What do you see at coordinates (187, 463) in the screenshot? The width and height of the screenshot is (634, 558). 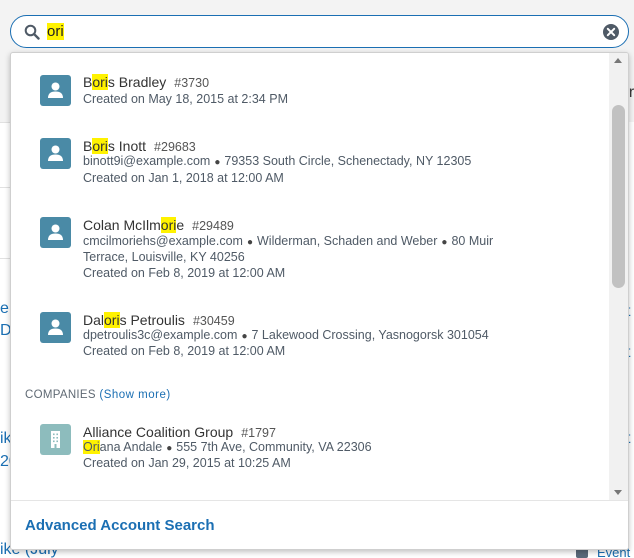 I see `company-created: Created on Jan 29, 2015 at 10:25 AM` at bounding box center [187, 463].